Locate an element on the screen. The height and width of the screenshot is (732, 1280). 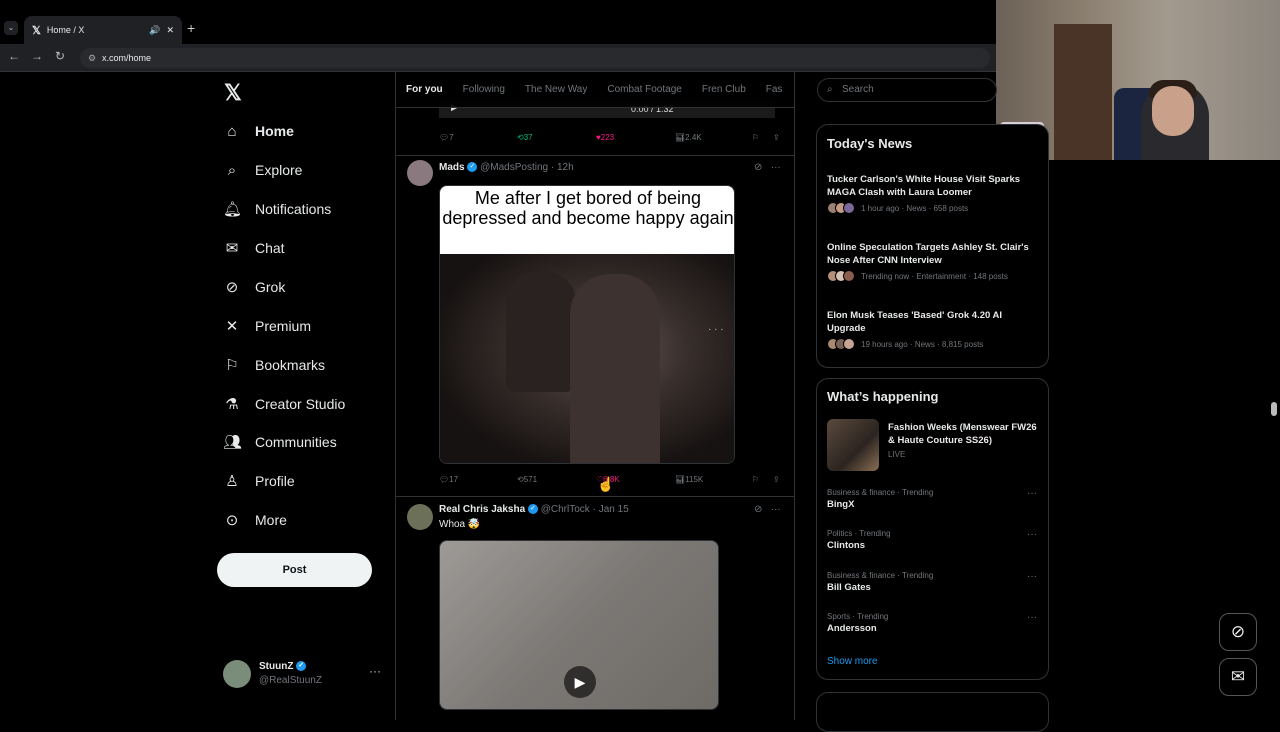
panel-title: What’s happening is located at coordinates (883, 396).